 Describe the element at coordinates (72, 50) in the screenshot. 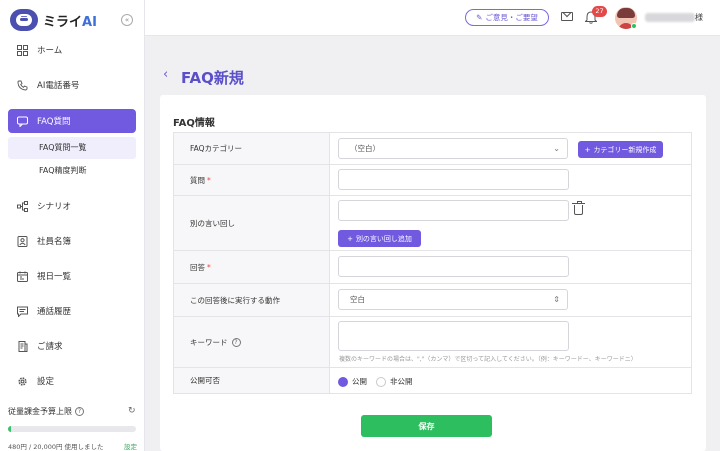

I see `sidebar-item-home: ホーム` at that location.